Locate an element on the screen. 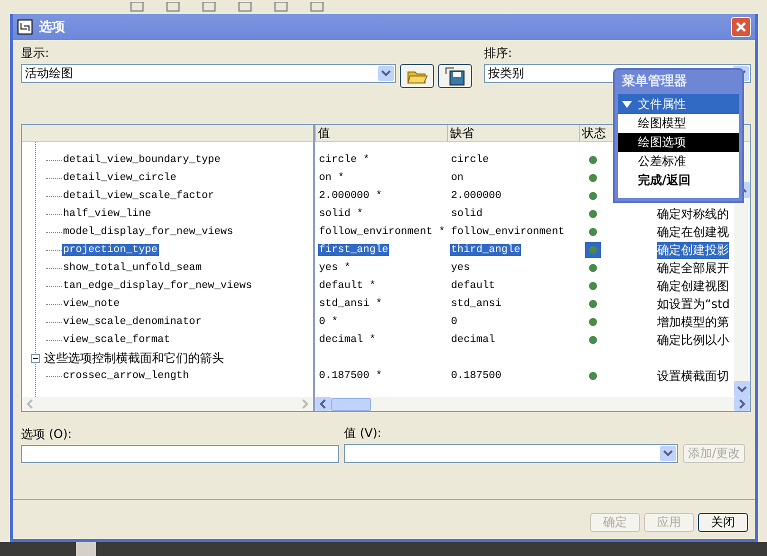  description-text: 如设置为“std is located at coordinates (693, 304).